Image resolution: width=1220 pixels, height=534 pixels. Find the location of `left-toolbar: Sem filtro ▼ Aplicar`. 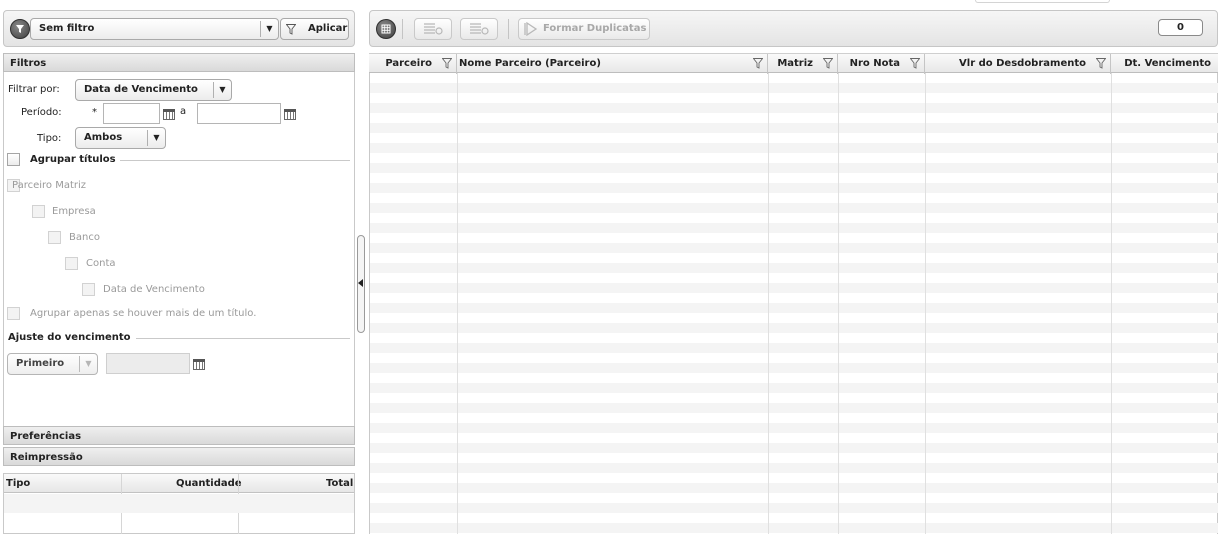

left-toolbar: Sem filtro ▼ Aplicar is located at coordinates (179, 28).